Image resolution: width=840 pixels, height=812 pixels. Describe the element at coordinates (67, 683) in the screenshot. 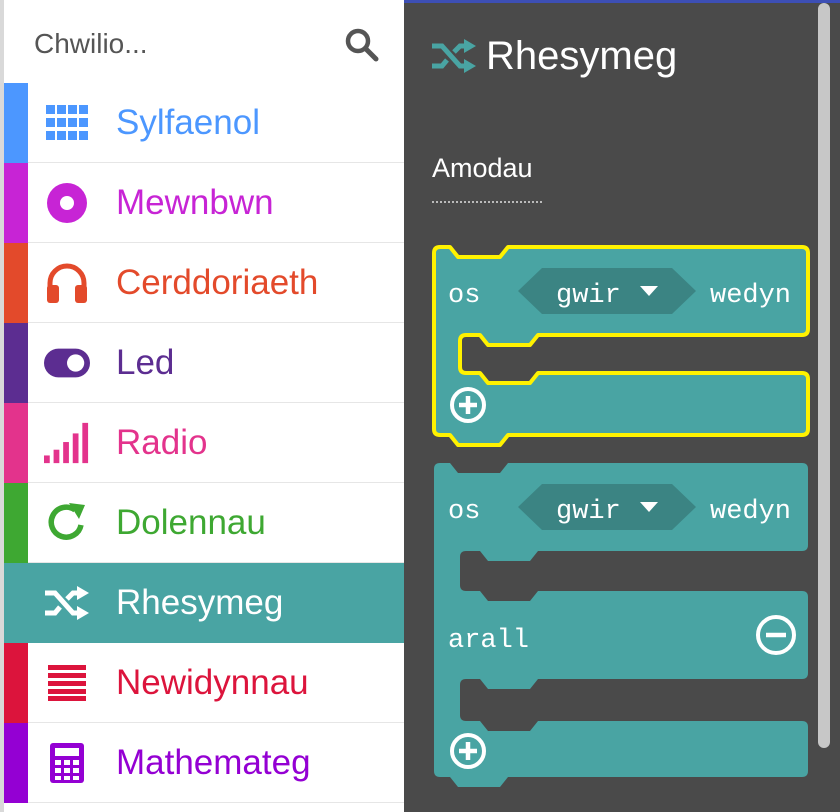

I see `list-lines-icon` at that location.